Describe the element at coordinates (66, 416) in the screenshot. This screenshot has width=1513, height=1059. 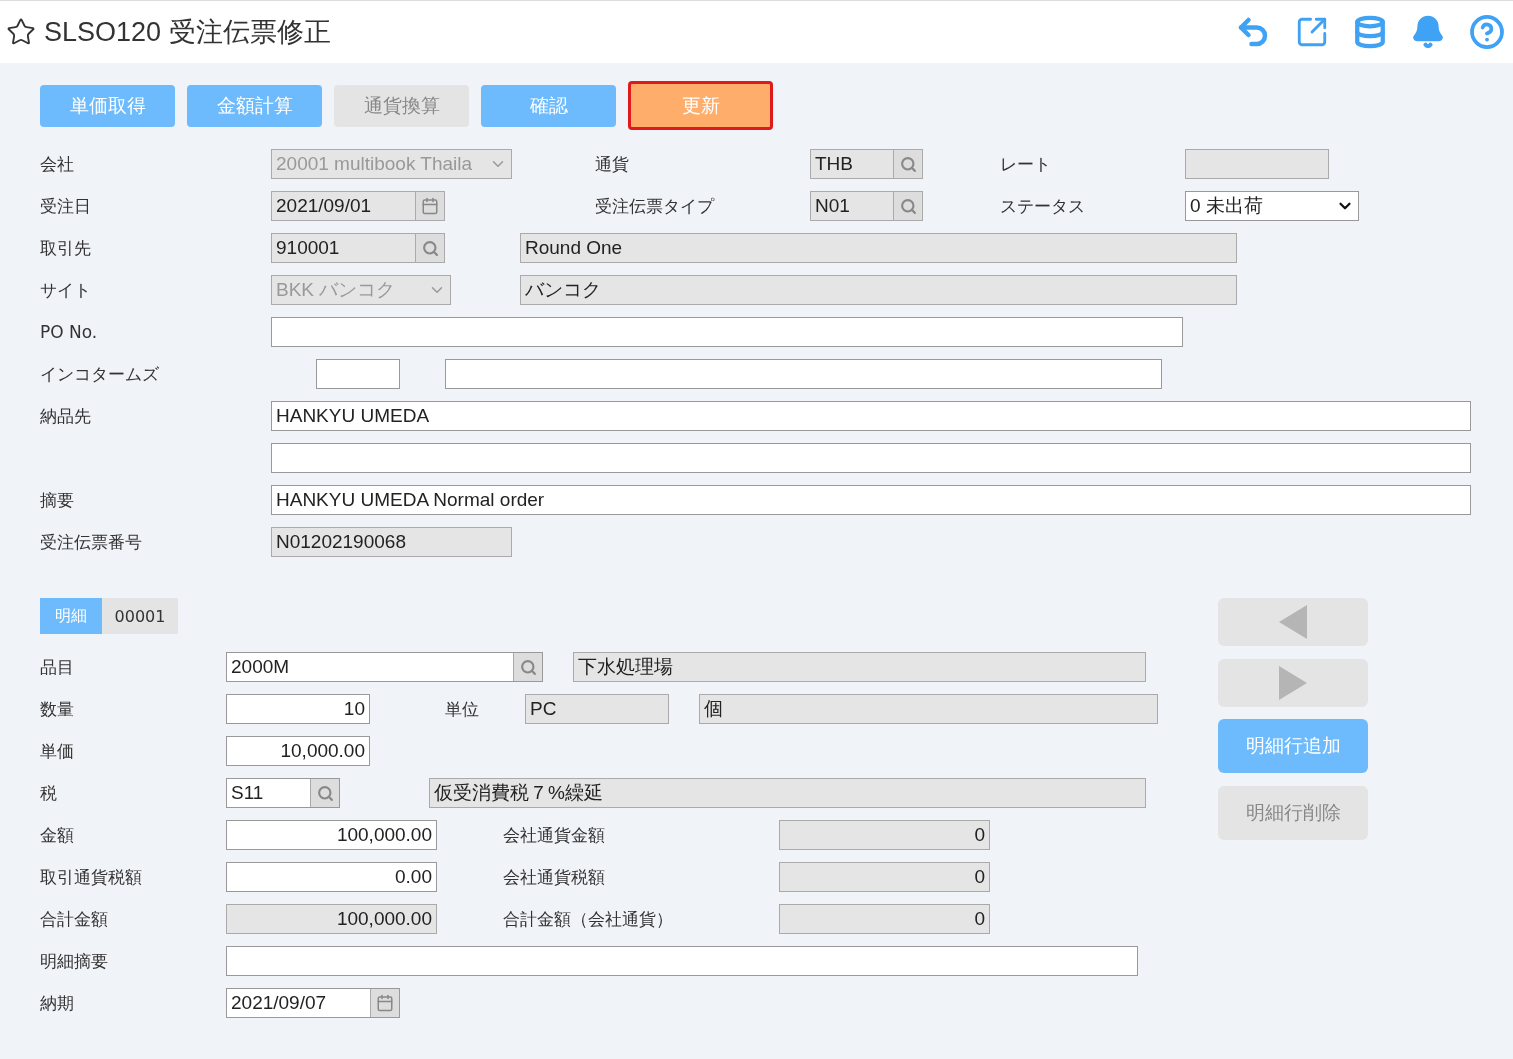
I see `field-label: 納品先` at that location.